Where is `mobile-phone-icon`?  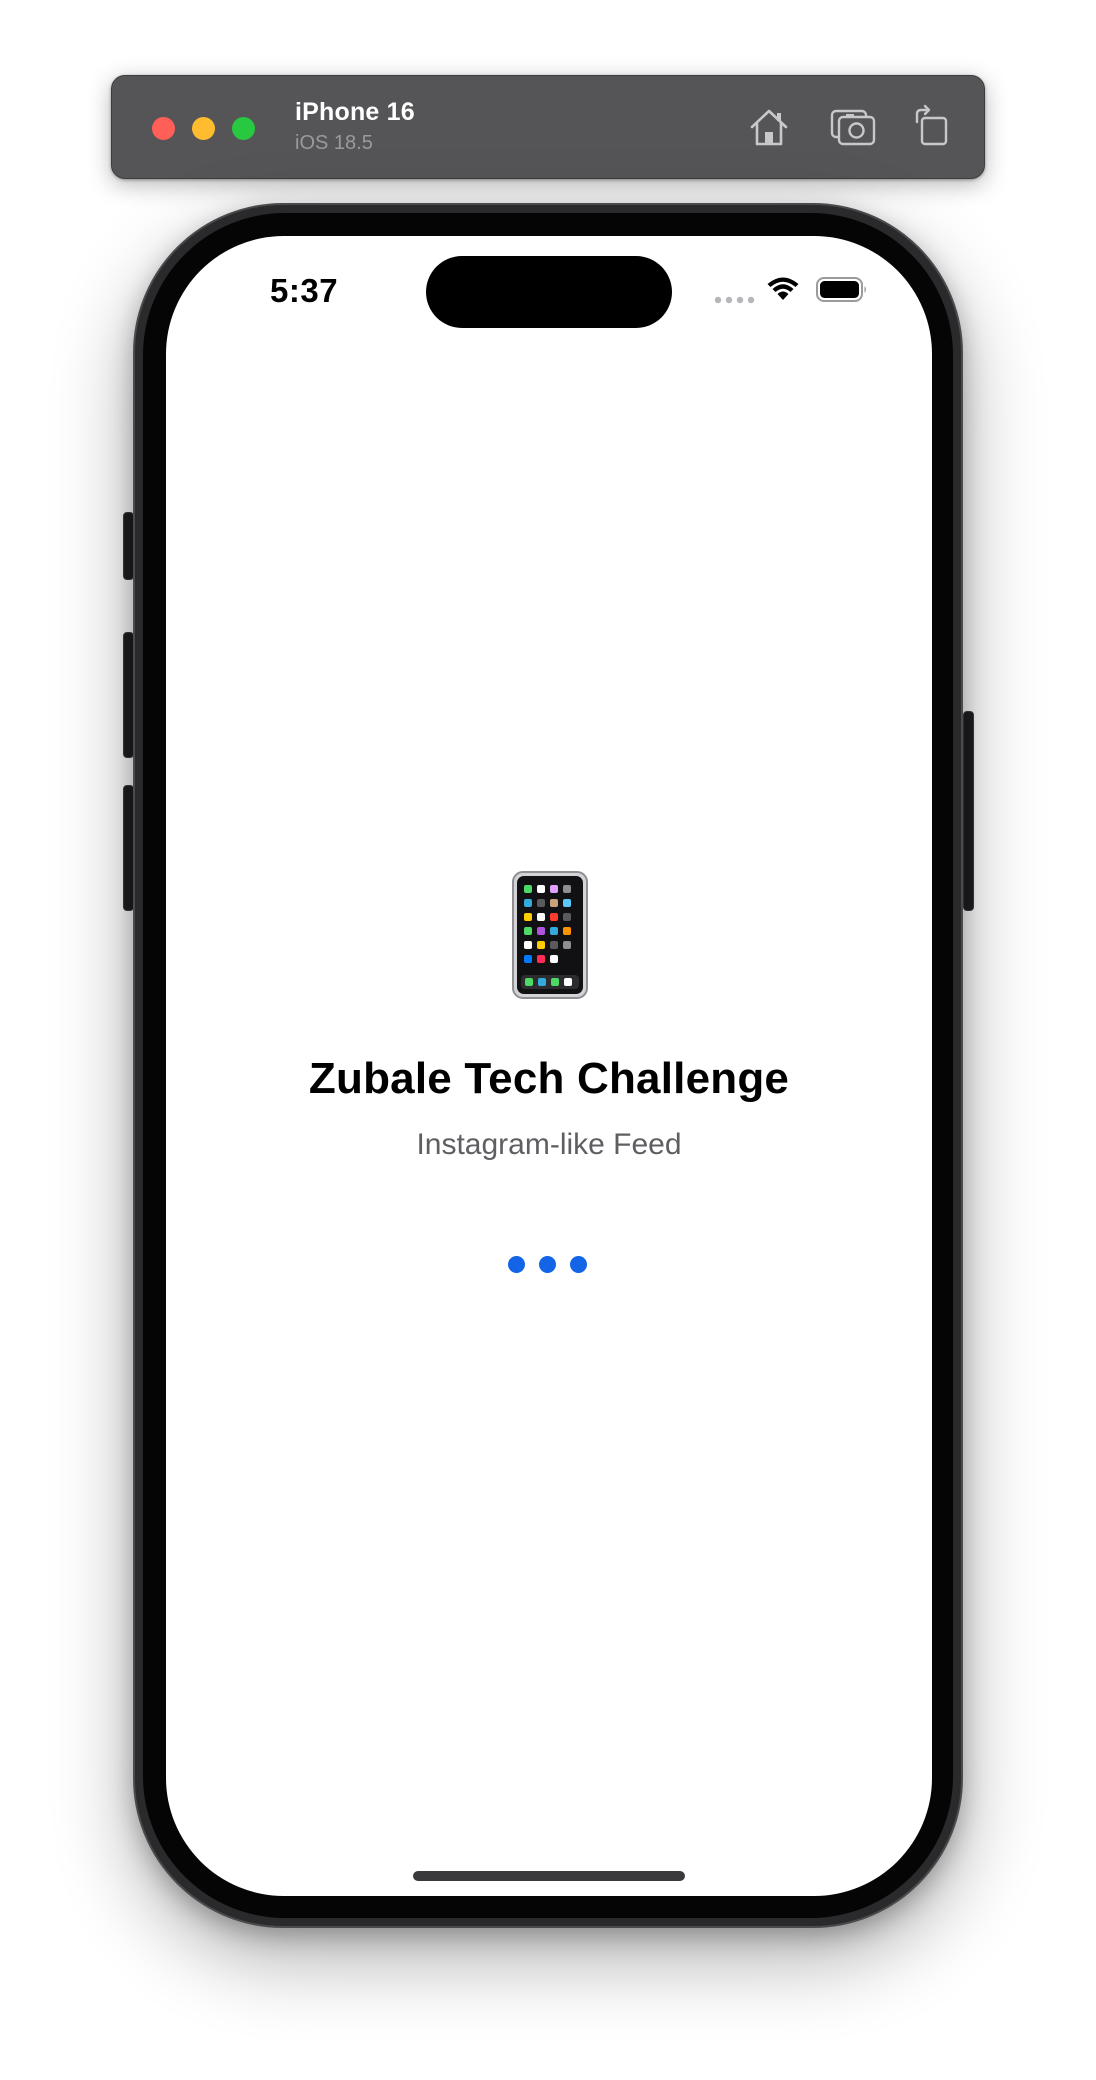
mobile-phone-icon is located at coordinates (550, 935).